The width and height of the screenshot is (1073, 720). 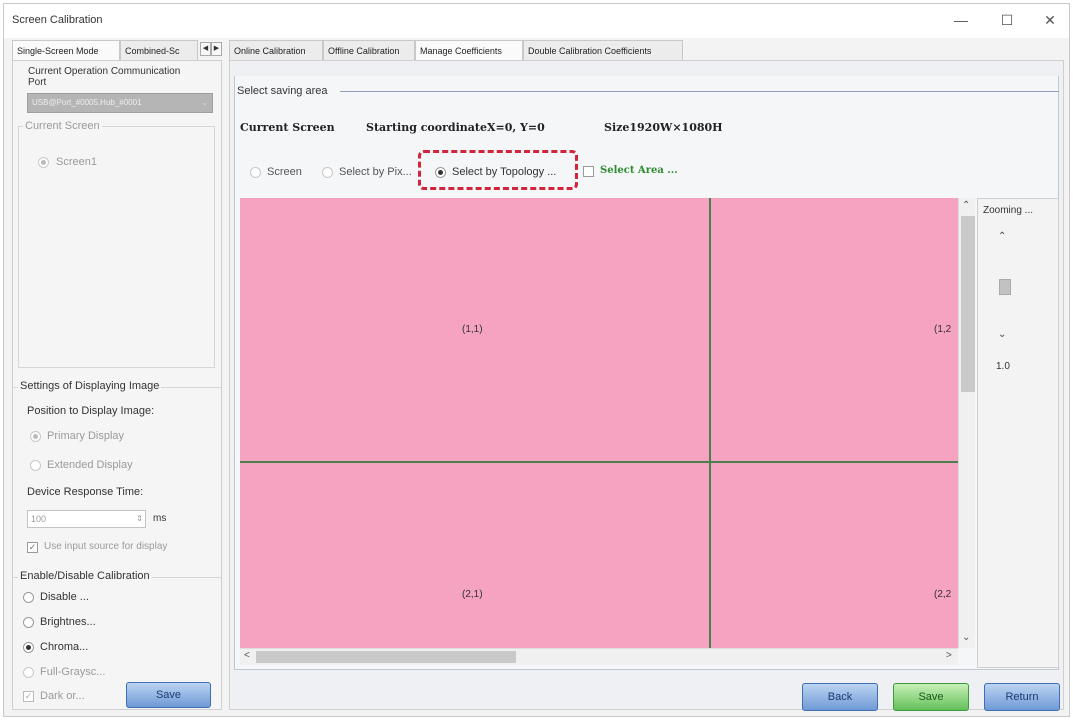 What do you see at coordinates (204, 102) in the screenshot?
I see `chevron-down-icon: ⌄` at bounding box center [204, 102].